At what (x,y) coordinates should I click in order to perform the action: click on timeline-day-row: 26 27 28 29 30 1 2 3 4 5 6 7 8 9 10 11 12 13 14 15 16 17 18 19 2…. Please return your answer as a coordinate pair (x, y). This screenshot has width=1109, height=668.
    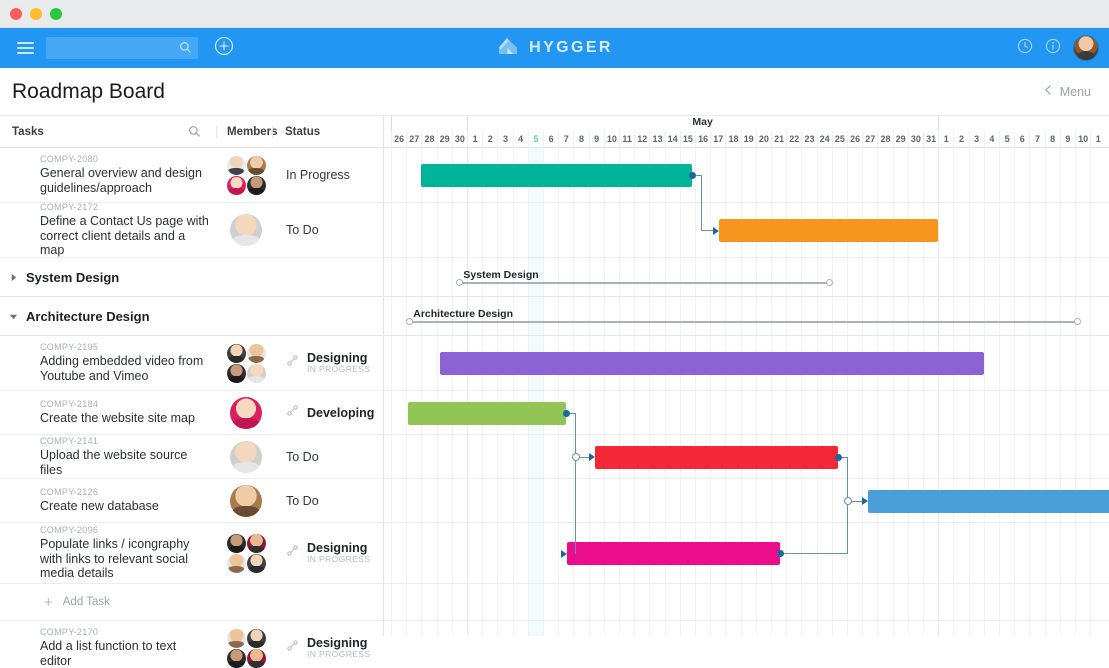
    Looking at the image, I should click on (746, 139).